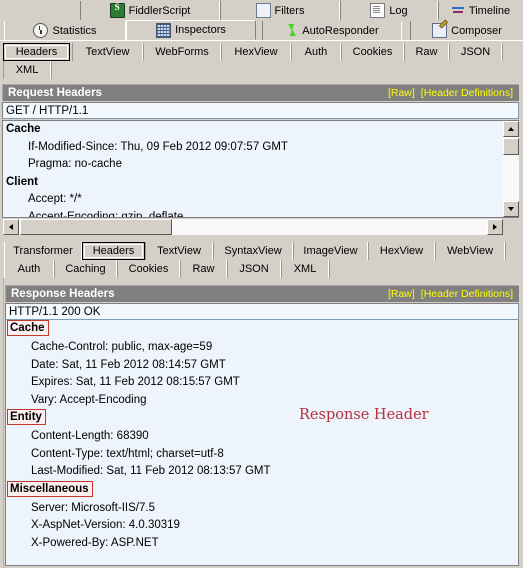 This screenshot has width=523, height=568. I want to click on inspectors-icon, so click(164, 30).